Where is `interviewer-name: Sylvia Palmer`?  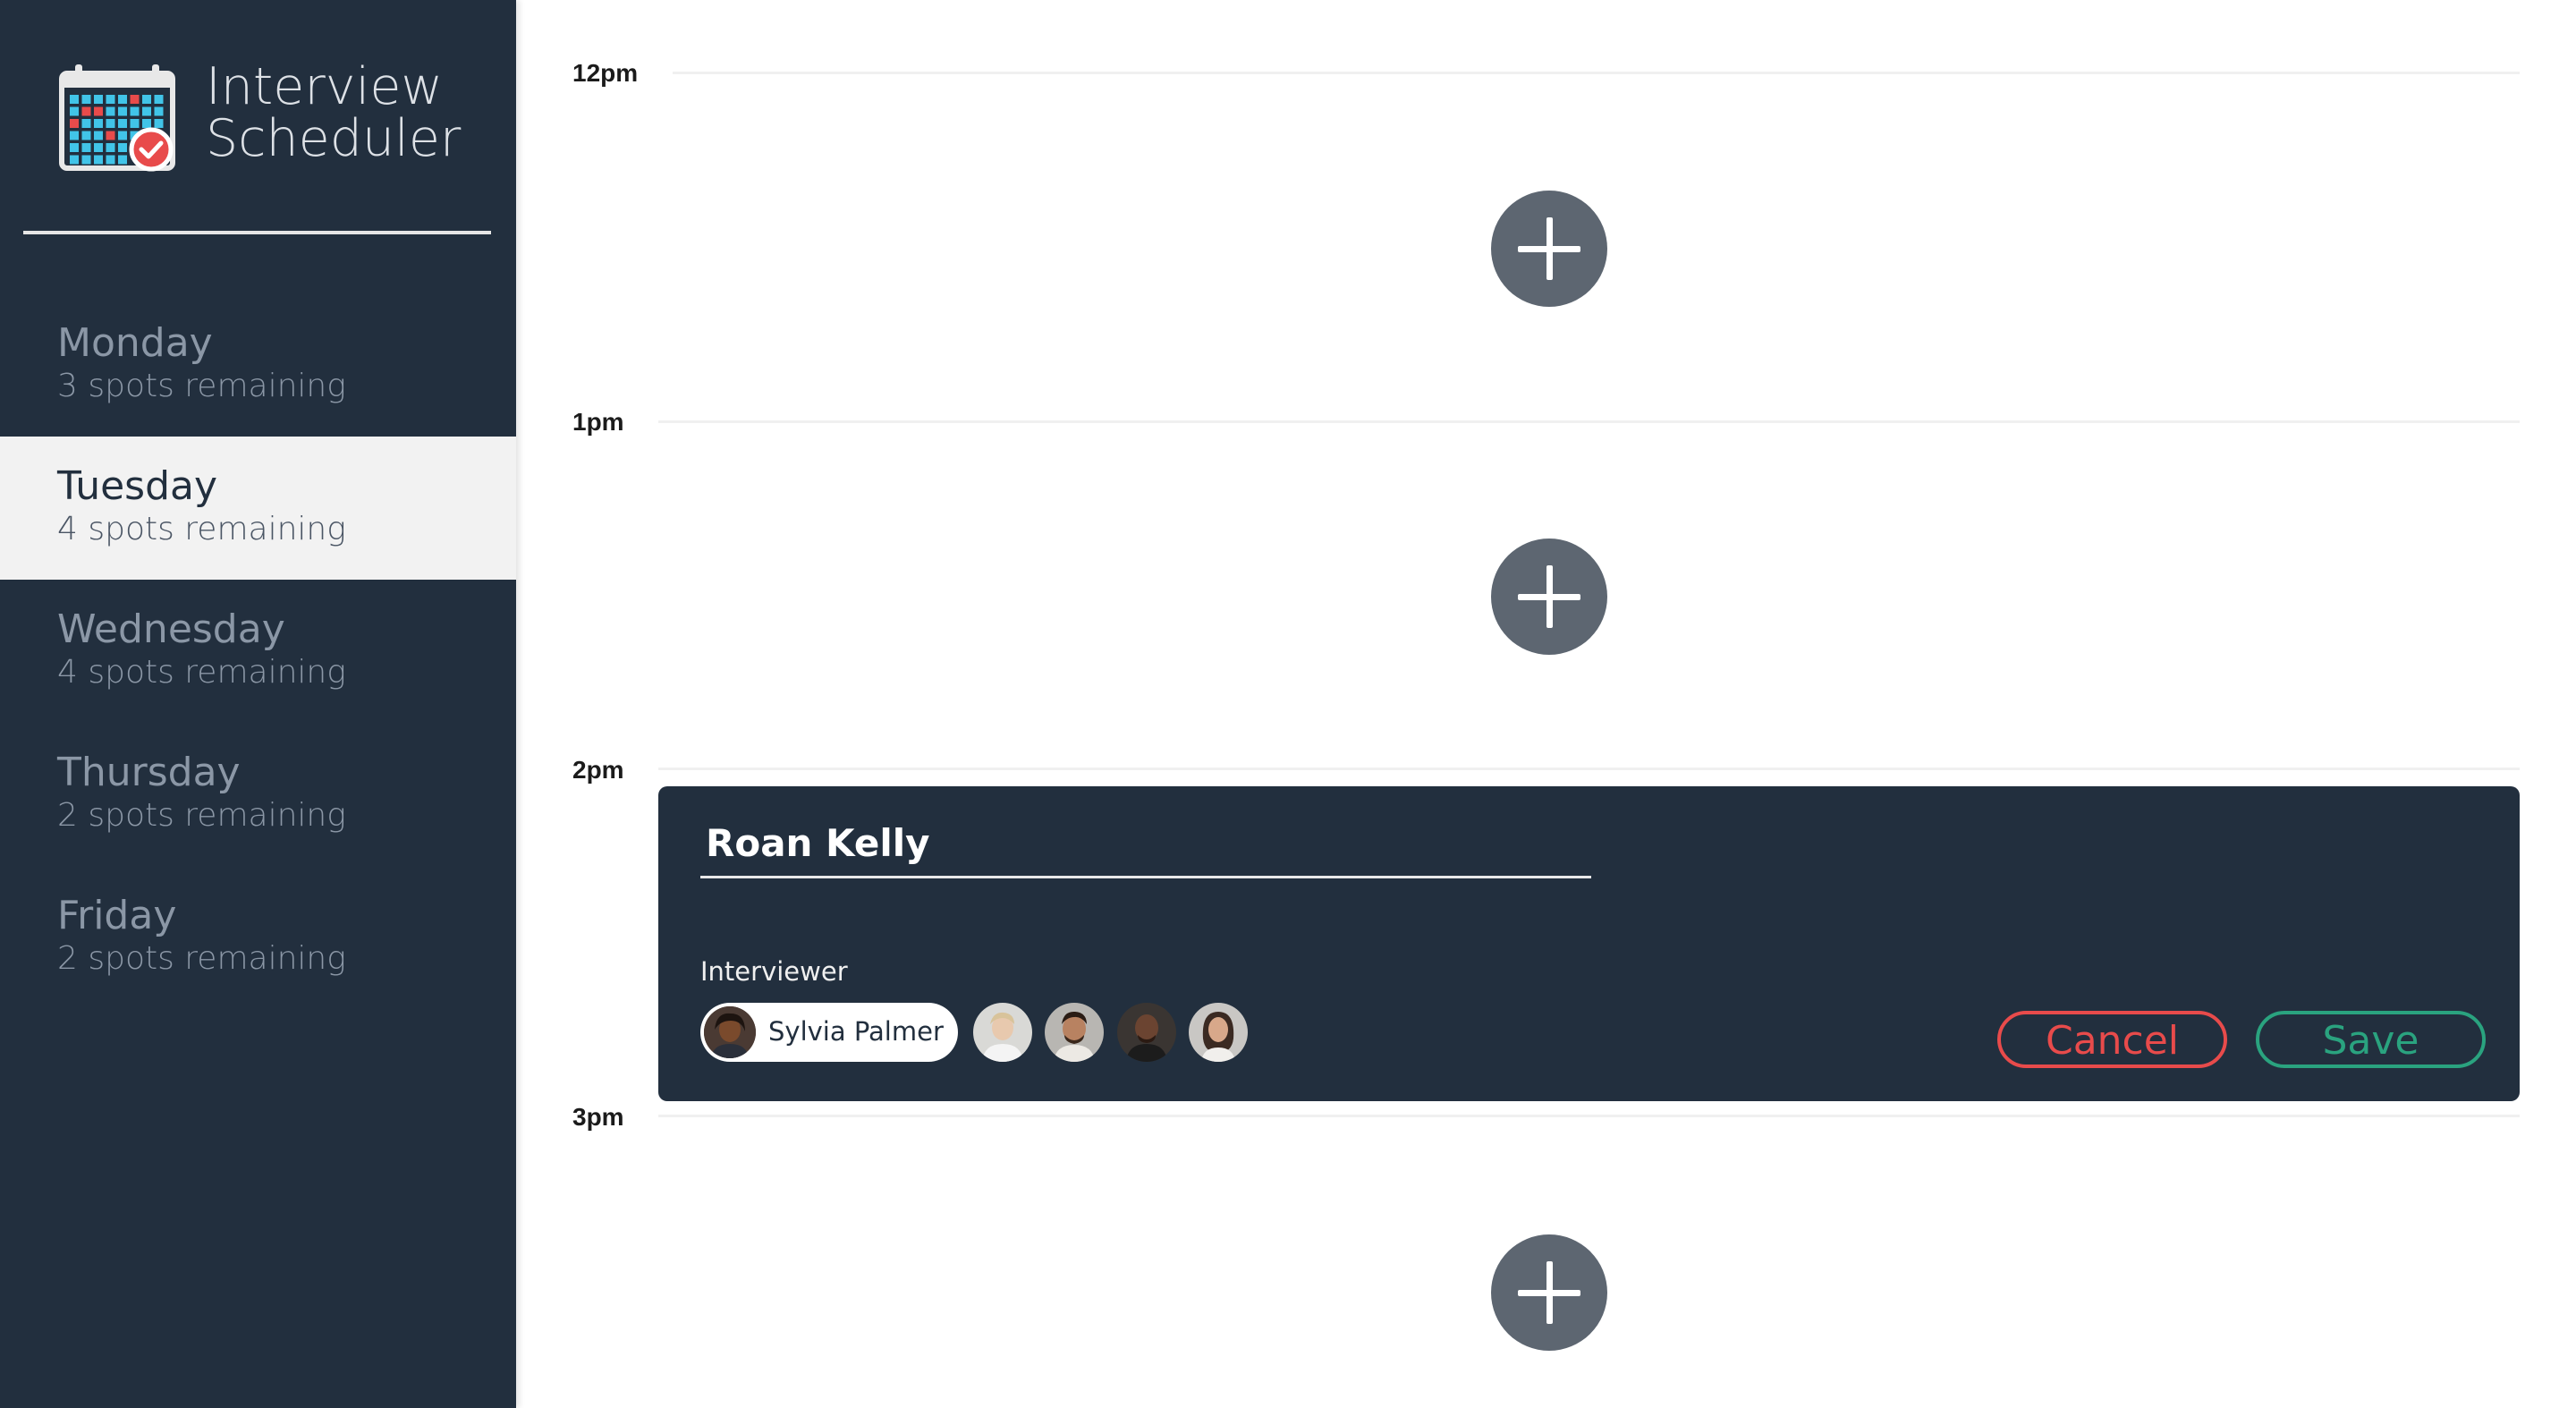
interviewer-name: Sylvia Palmer is located at coordinates (856, 1031).